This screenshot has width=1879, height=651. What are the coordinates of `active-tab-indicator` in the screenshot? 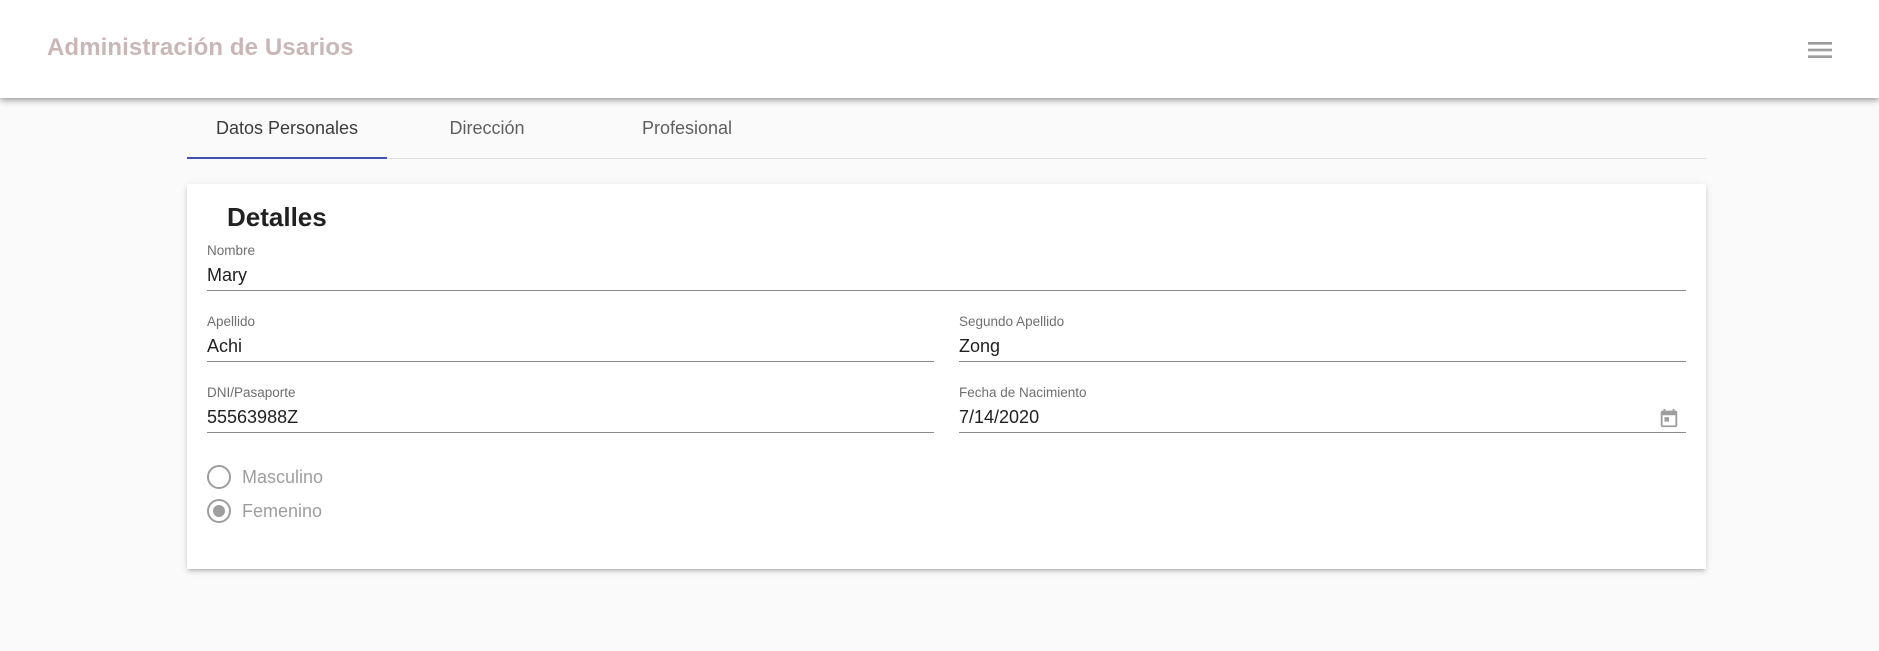 It's located at (287, 158).